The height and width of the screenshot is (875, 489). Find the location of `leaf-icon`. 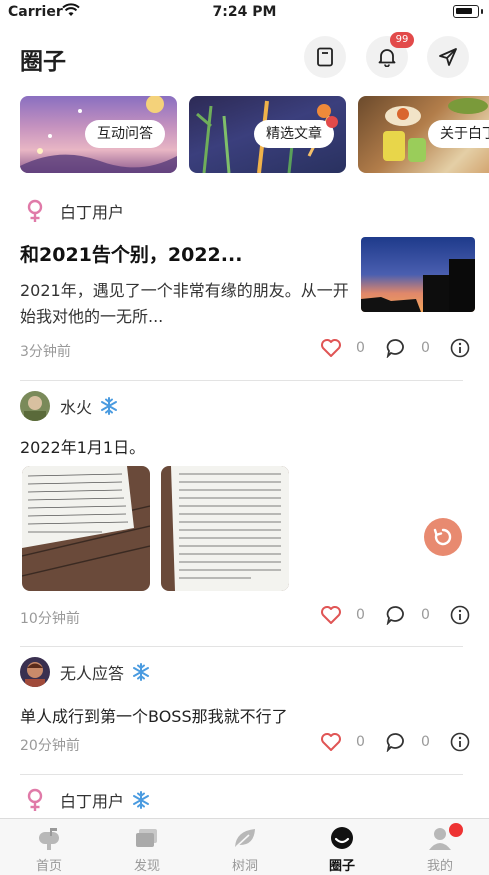

leaf-icon is located at coordinates (245, 838).